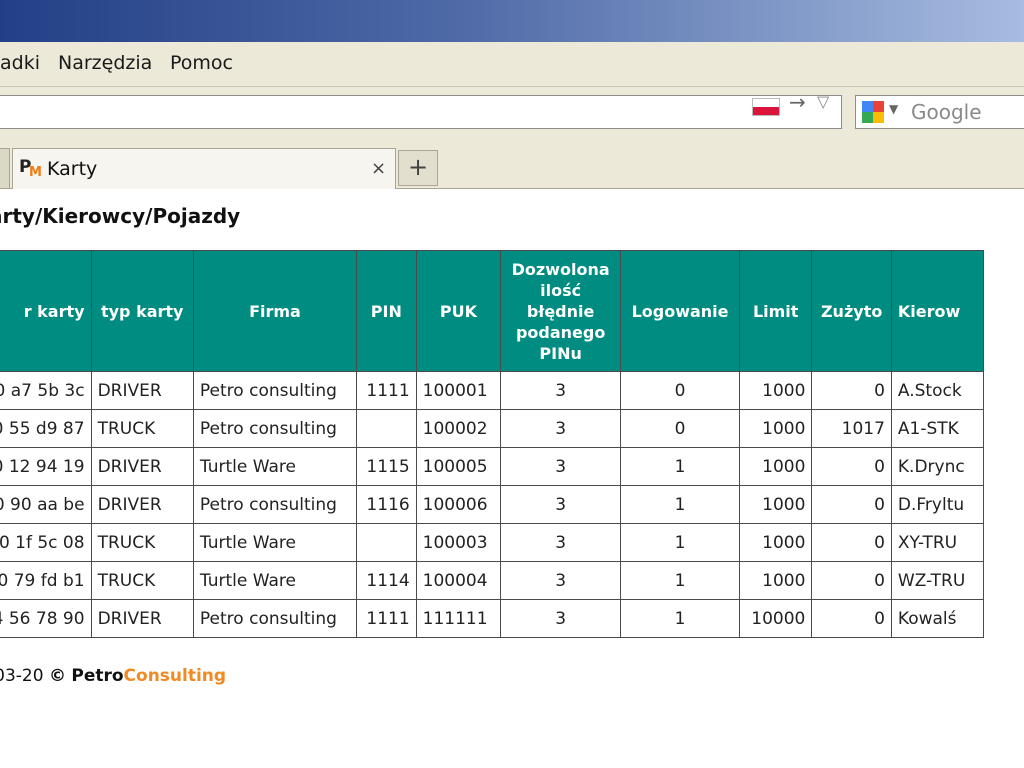  What do you see at coordinates (937, 542) in the screenshot?
I see `cell-driver: XY-TRU` at bounding box center [937, 542].